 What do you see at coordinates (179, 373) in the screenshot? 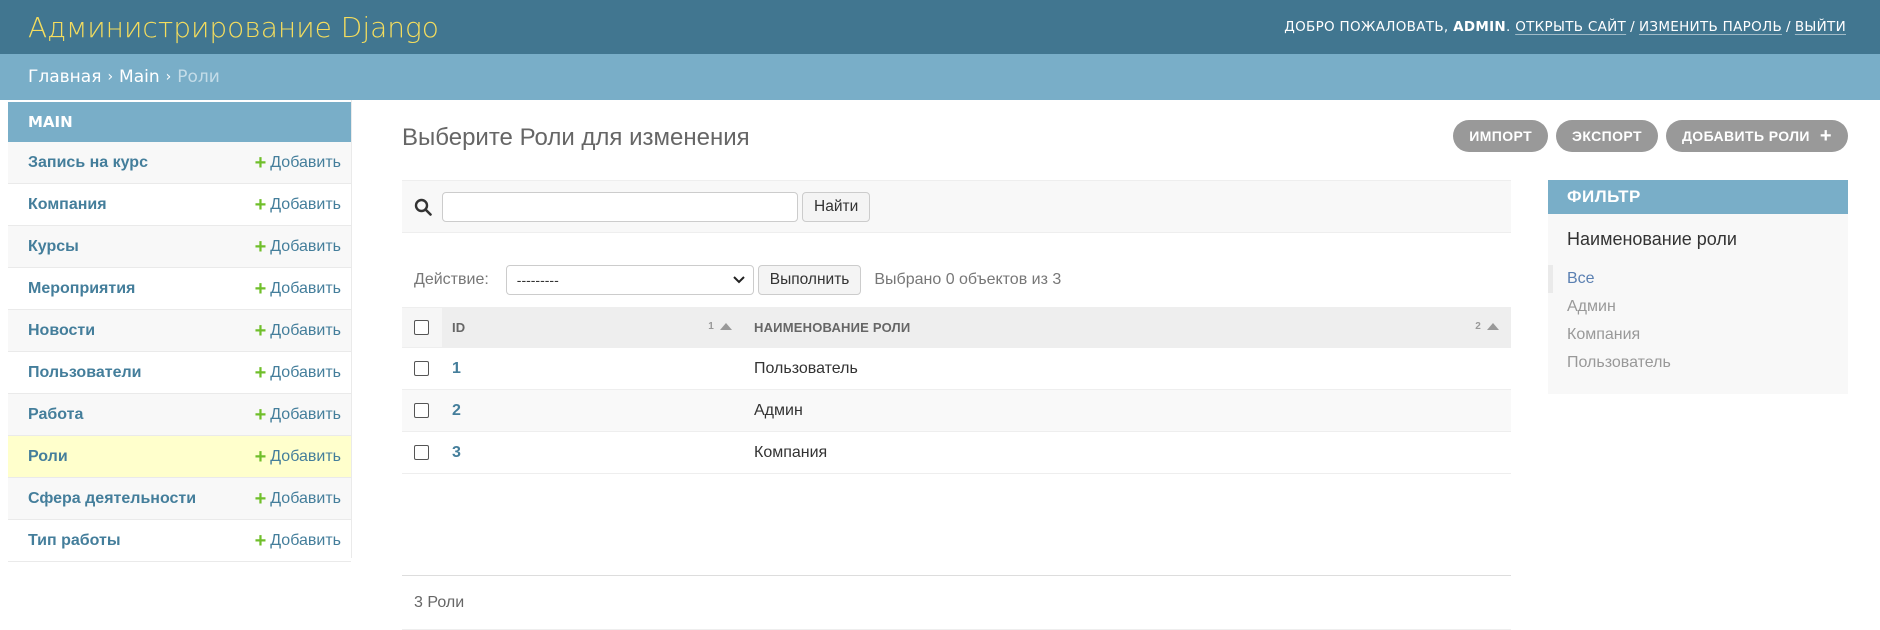
I see `sidebar-item: Пользователи + Добавить` at bounding box center [179, 373].